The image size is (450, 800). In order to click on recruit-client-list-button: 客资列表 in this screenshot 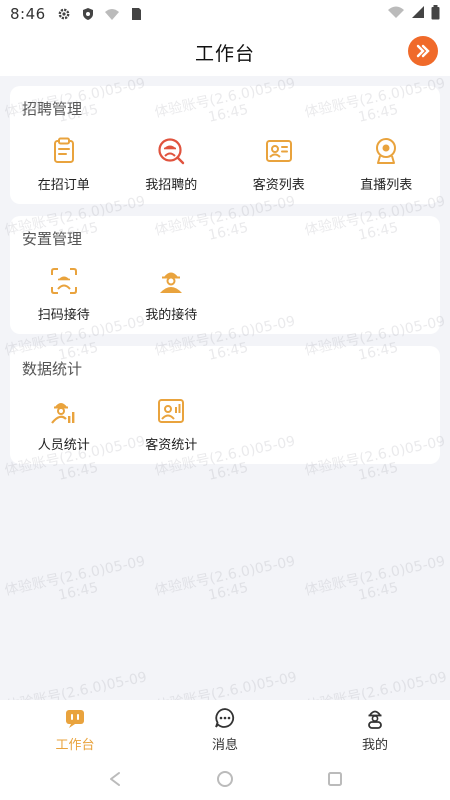, I will do `click(279, 159)`.